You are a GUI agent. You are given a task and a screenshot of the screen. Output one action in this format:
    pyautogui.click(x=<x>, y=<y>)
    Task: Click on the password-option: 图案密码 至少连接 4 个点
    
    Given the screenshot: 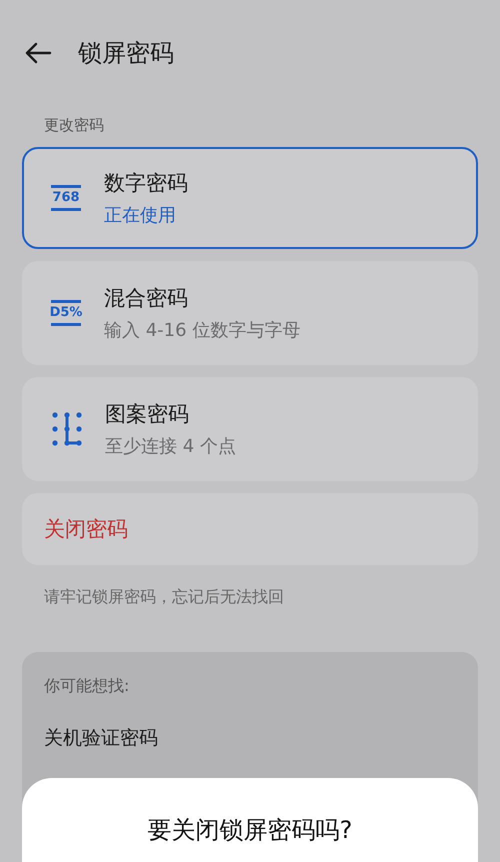 What is the action you would take?
    pyautogui.click(x=250, y=429)
    